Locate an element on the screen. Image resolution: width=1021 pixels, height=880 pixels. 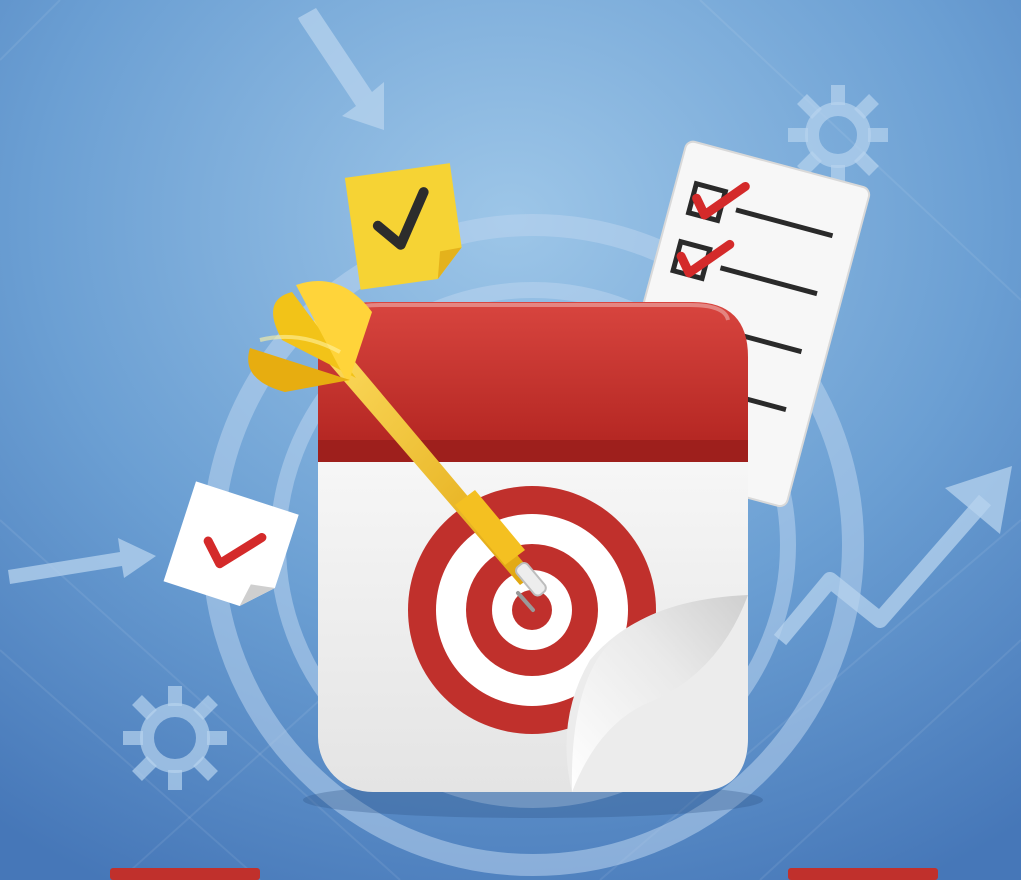
bottom-red-tab-left is located at coordinates (185, 874).